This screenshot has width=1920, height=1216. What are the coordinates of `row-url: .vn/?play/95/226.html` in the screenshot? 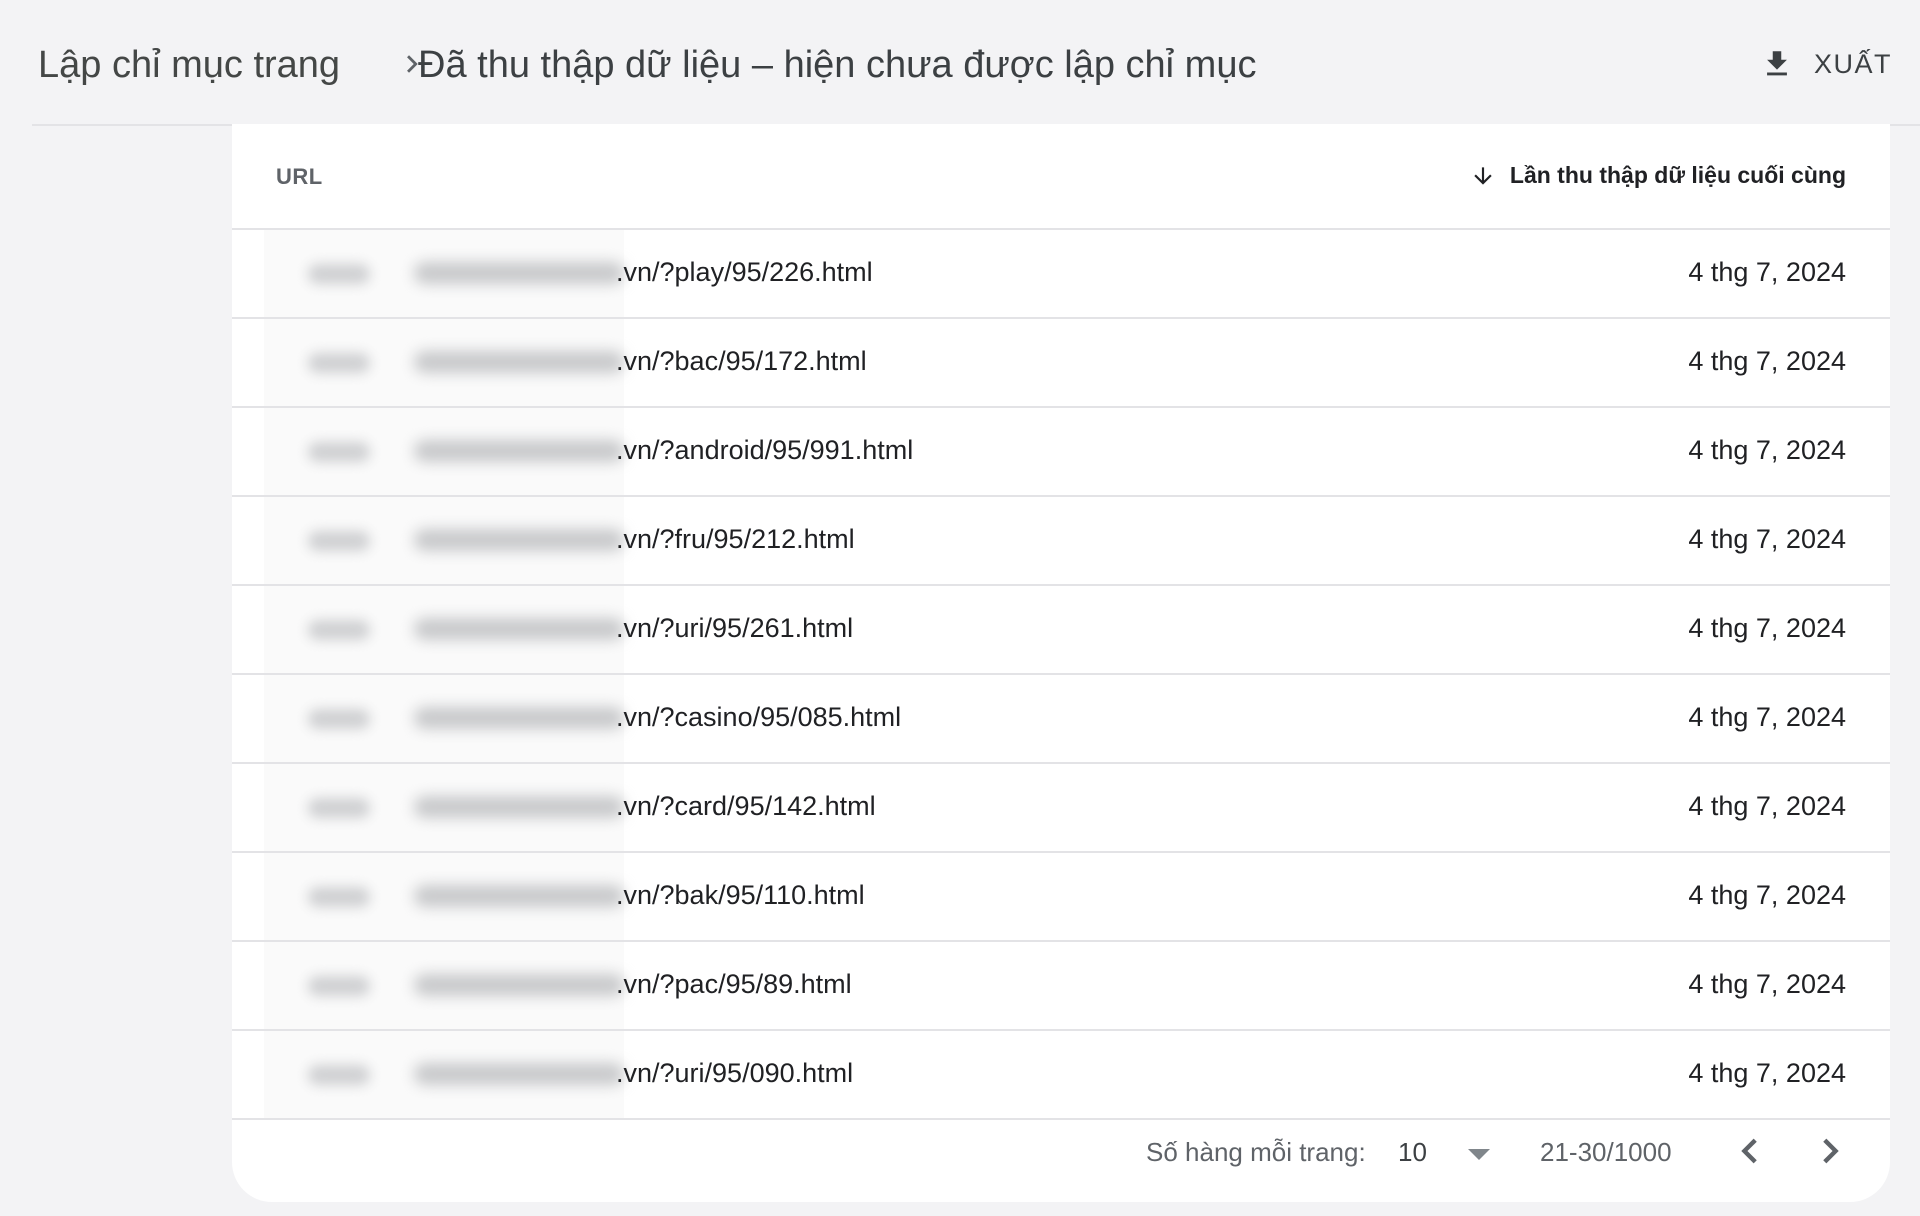 It's located at (744, 272).